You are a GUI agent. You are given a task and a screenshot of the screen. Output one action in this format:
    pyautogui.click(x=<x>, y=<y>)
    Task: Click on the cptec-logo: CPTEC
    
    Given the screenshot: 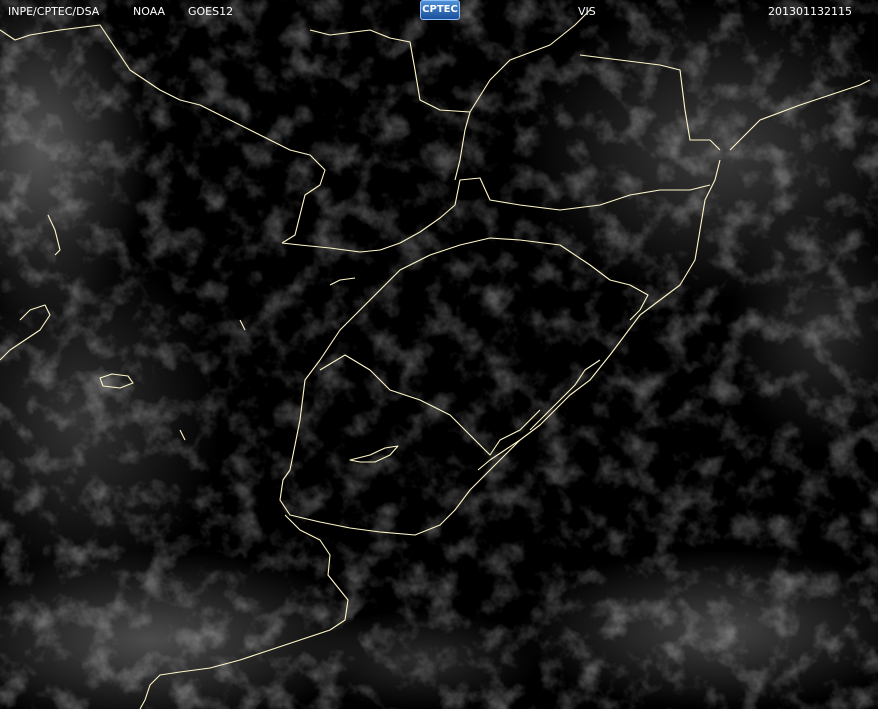 What is the action you would take?
    pyautogui.click(x=440, y=10)
    